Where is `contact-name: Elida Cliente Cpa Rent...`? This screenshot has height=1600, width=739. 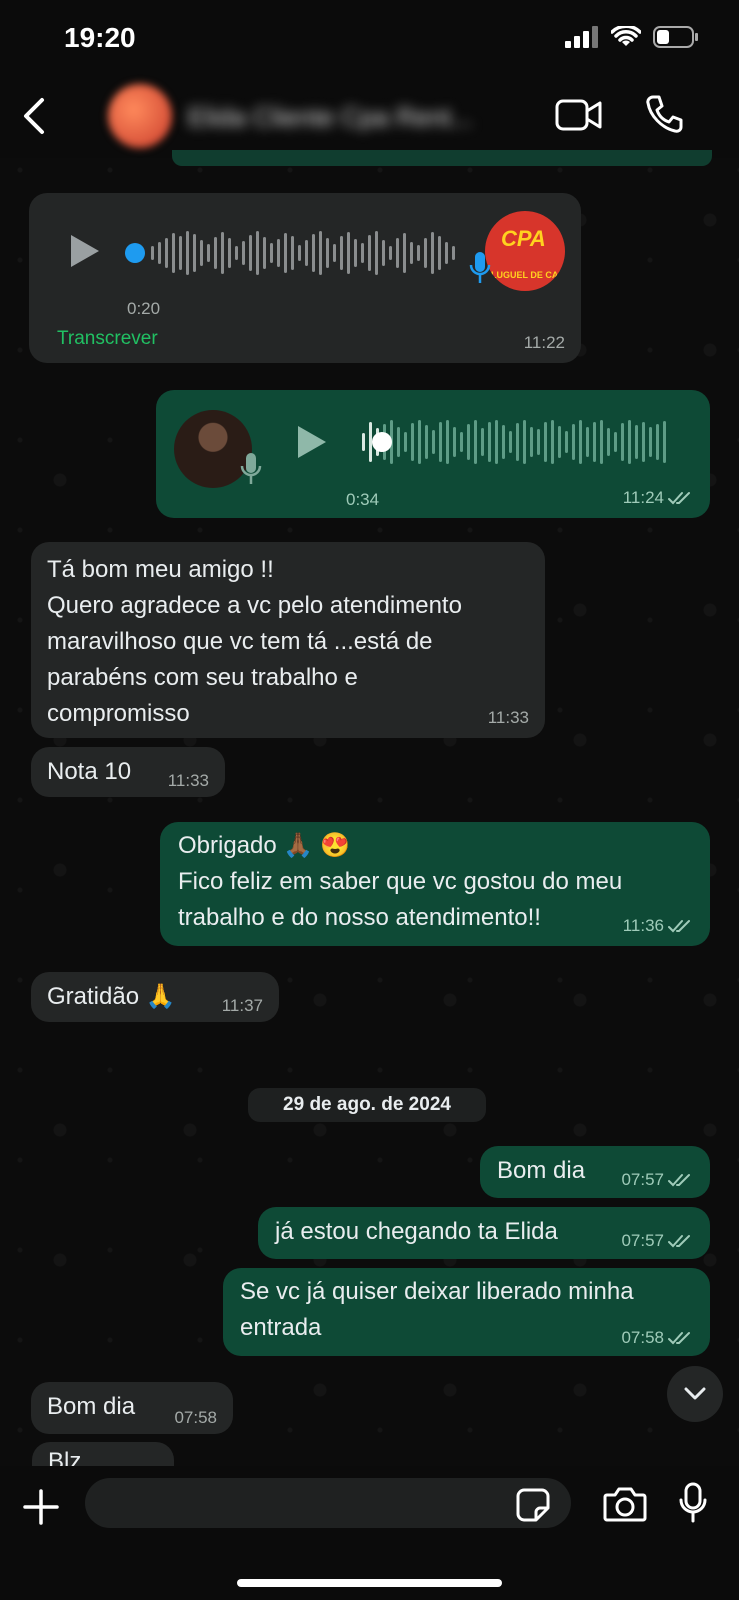
contact-name: Elida Cliente Cpa Rent... is located at coordinates (330, 117).